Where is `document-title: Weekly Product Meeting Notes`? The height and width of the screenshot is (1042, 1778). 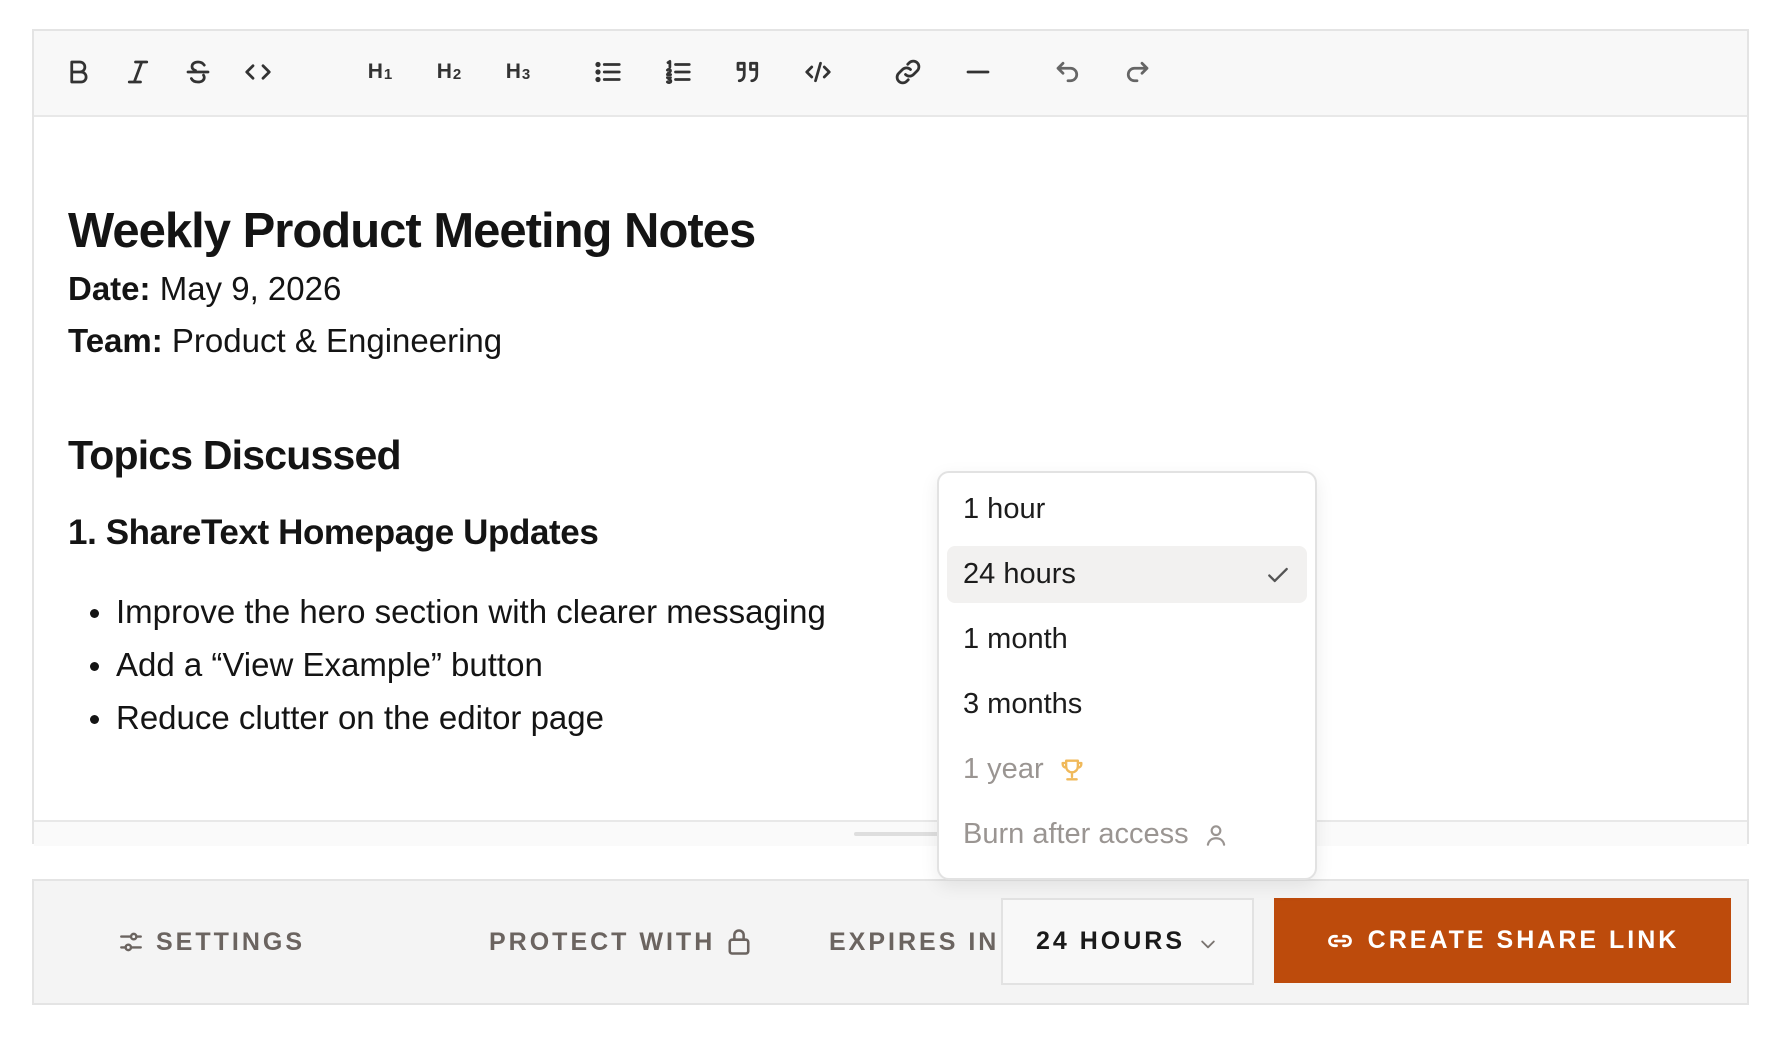
document-title: Weekly Product Meeting Notes is located at coordinates (412, 231).